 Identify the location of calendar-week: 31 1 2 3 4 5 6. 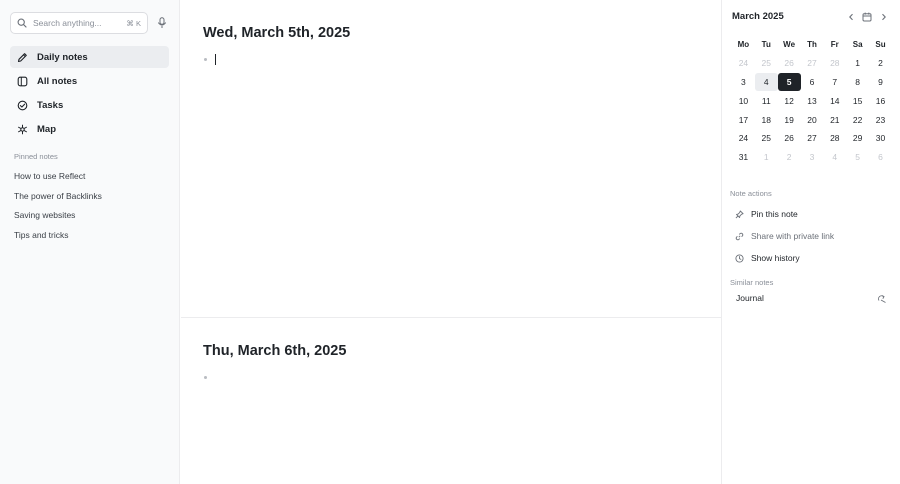
(812, 157).